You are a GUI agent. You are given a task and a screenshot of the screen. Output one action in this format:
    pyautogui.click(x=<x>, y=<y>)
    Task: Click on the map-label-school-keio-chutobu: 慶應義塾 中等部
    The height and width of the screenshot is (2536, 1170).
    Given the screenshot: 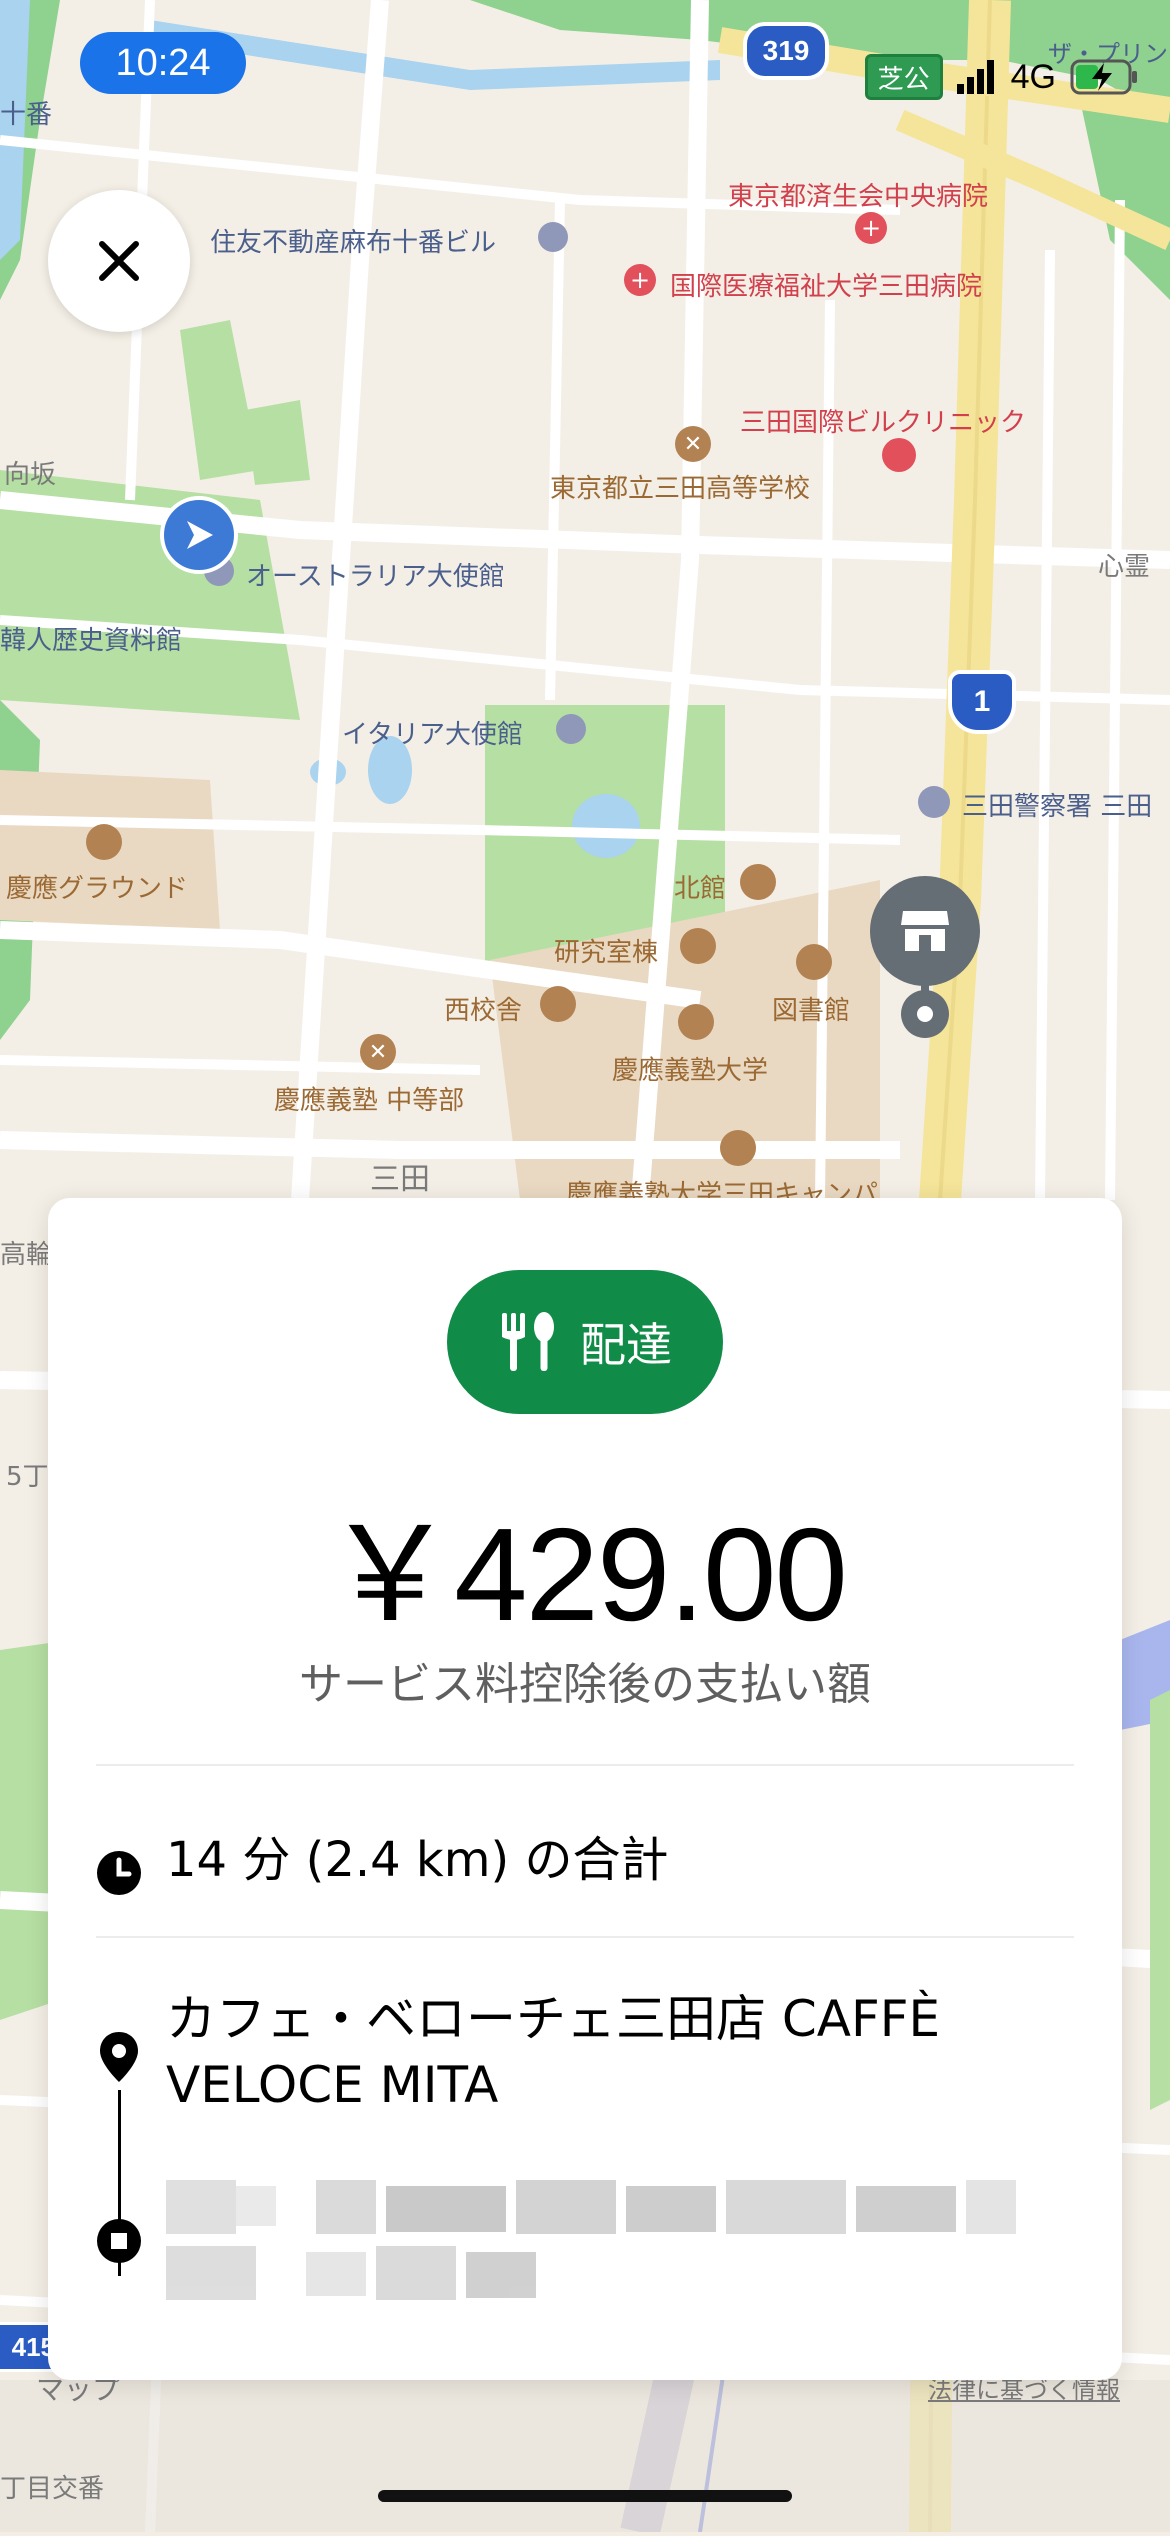 What is the action you would take?
    pyautogui.click(x=369, y=1098)
    